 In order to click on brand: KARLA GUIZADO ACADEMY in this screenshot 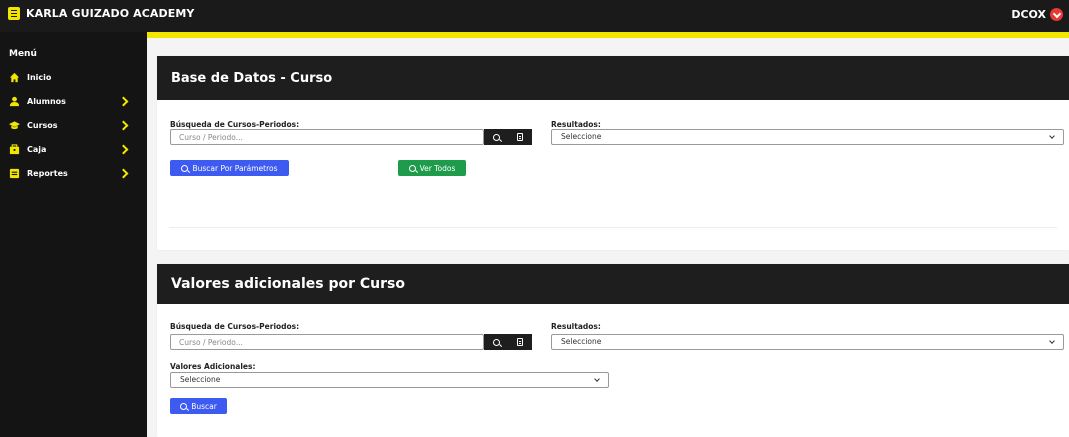, I will do `click(101, 13)`.